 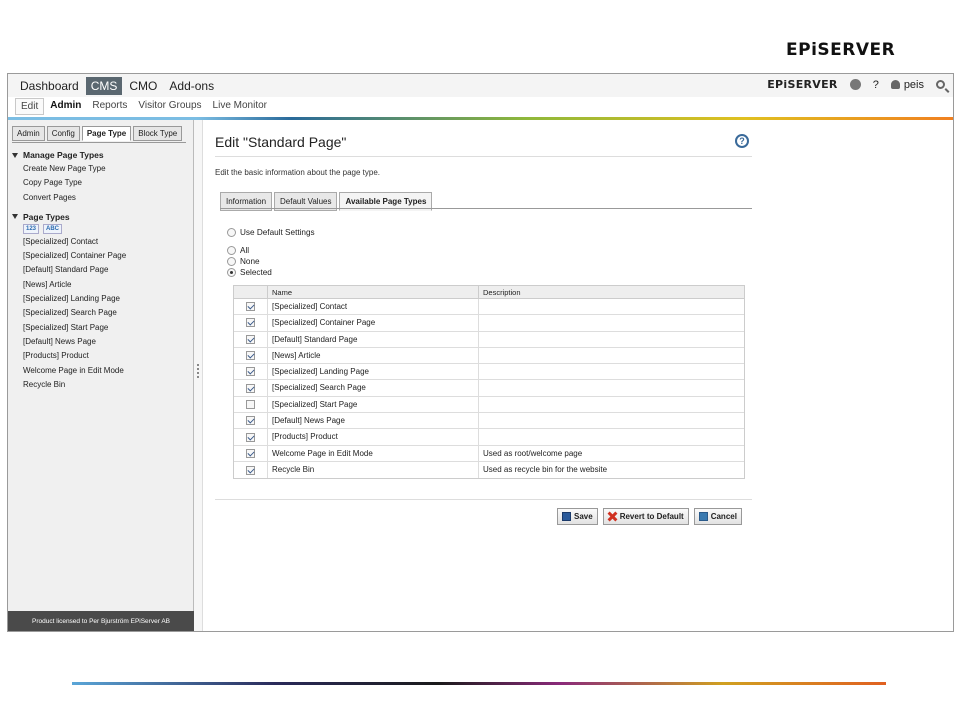 What do you see at coordinates (101, 313) in the screenshot?
I see `page-type-link: [Specialized] Search Page` at bounding box center [101, 313].